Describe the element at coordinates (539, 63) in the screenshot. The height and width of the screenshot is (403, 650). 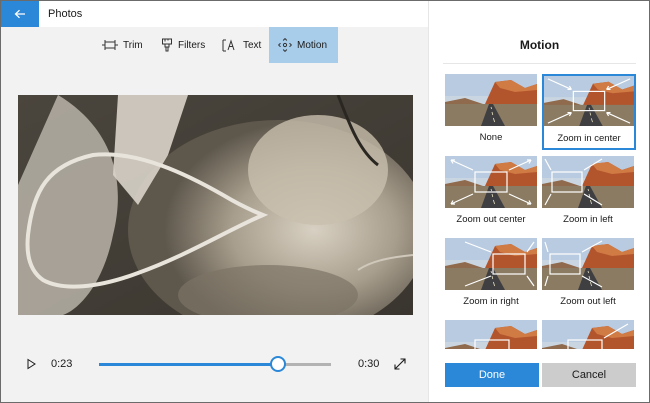
I see `panel-divider` at that location.